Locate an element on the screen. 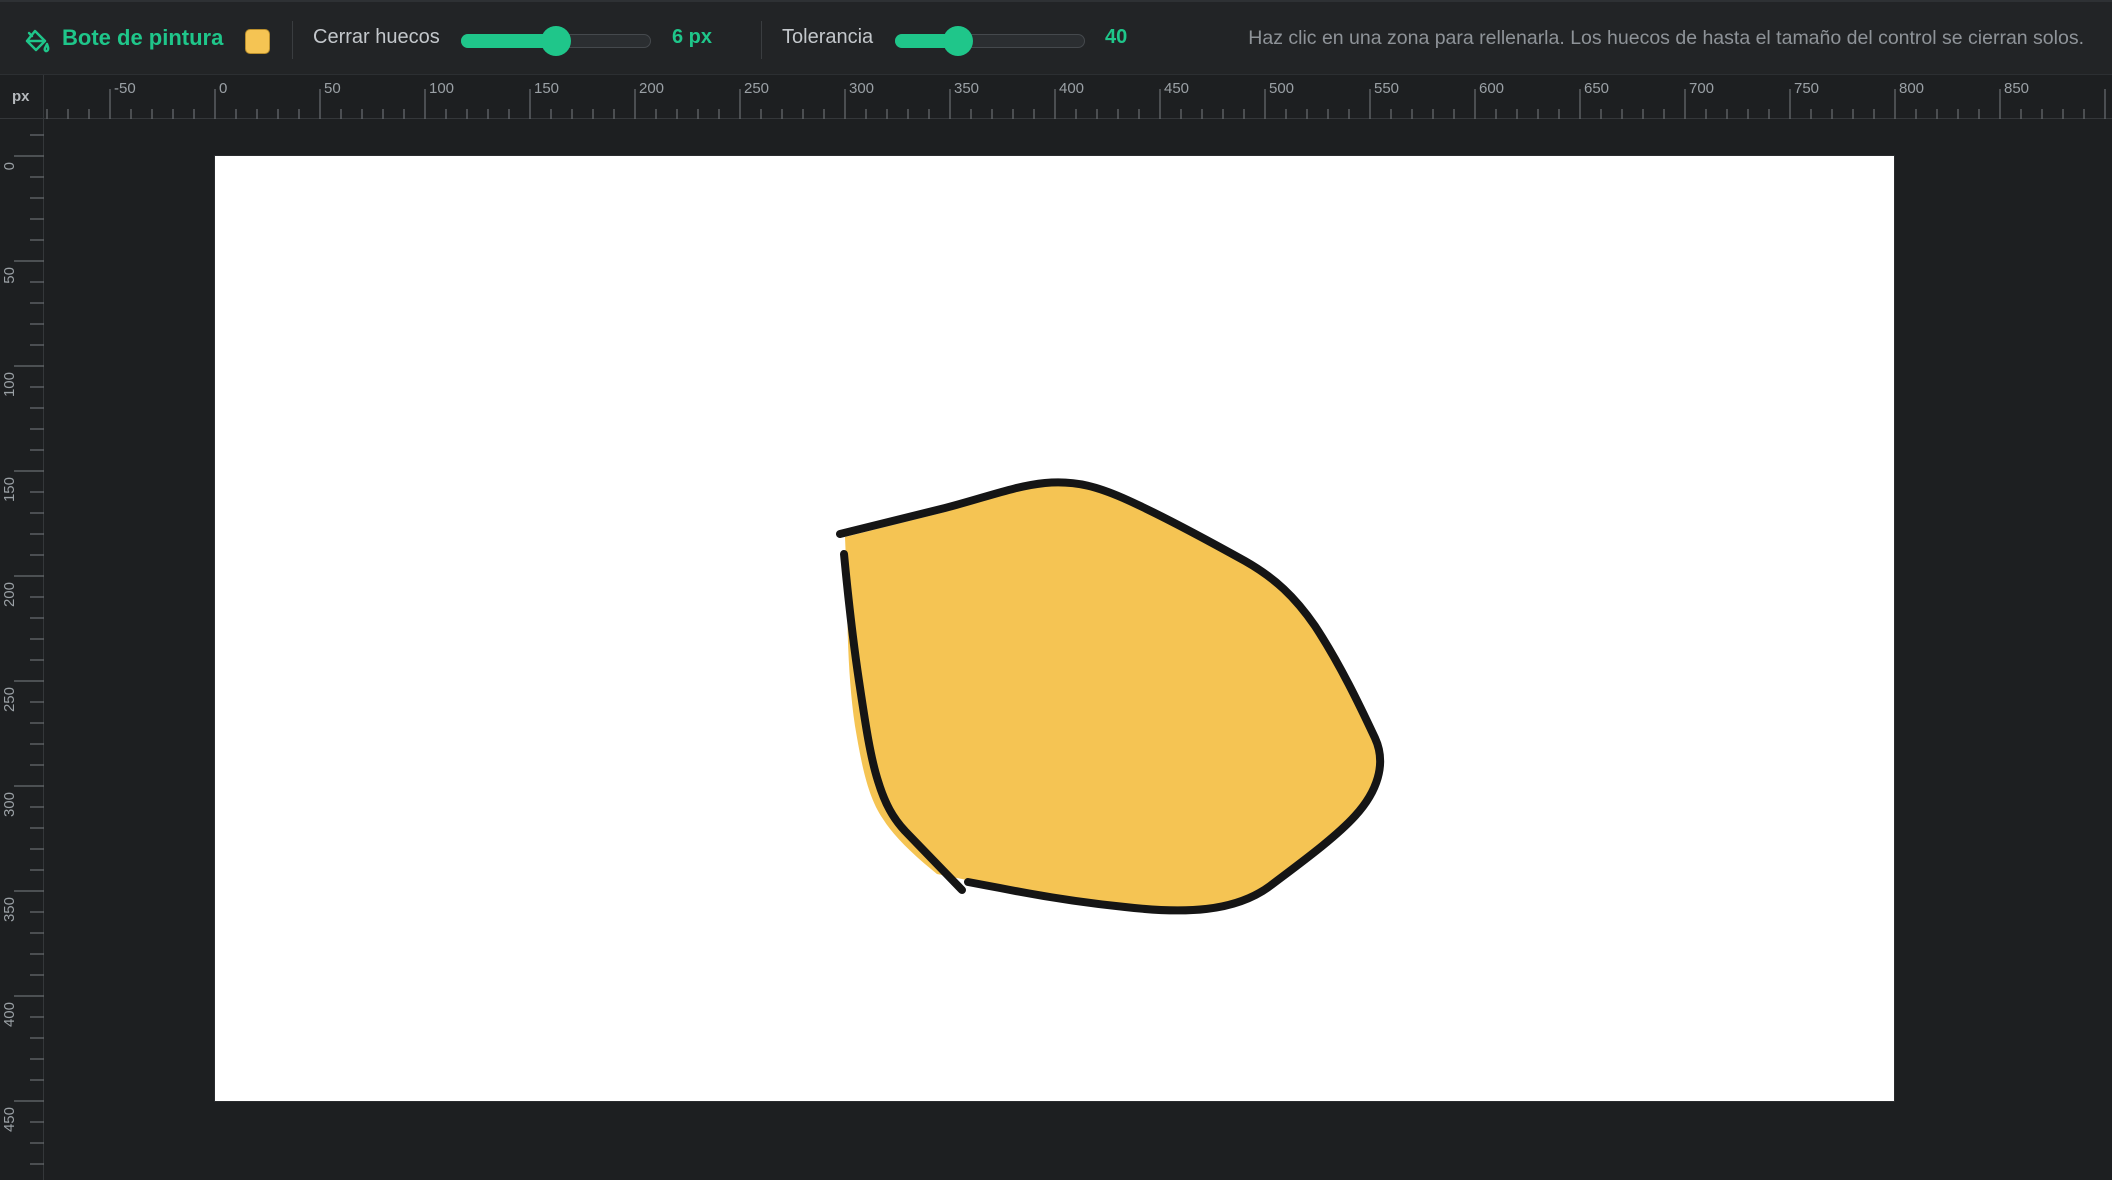 The height and width of the screenshot is (1180, 2112). tool-name: Bote de pintura is located at coordinates (143, 37).